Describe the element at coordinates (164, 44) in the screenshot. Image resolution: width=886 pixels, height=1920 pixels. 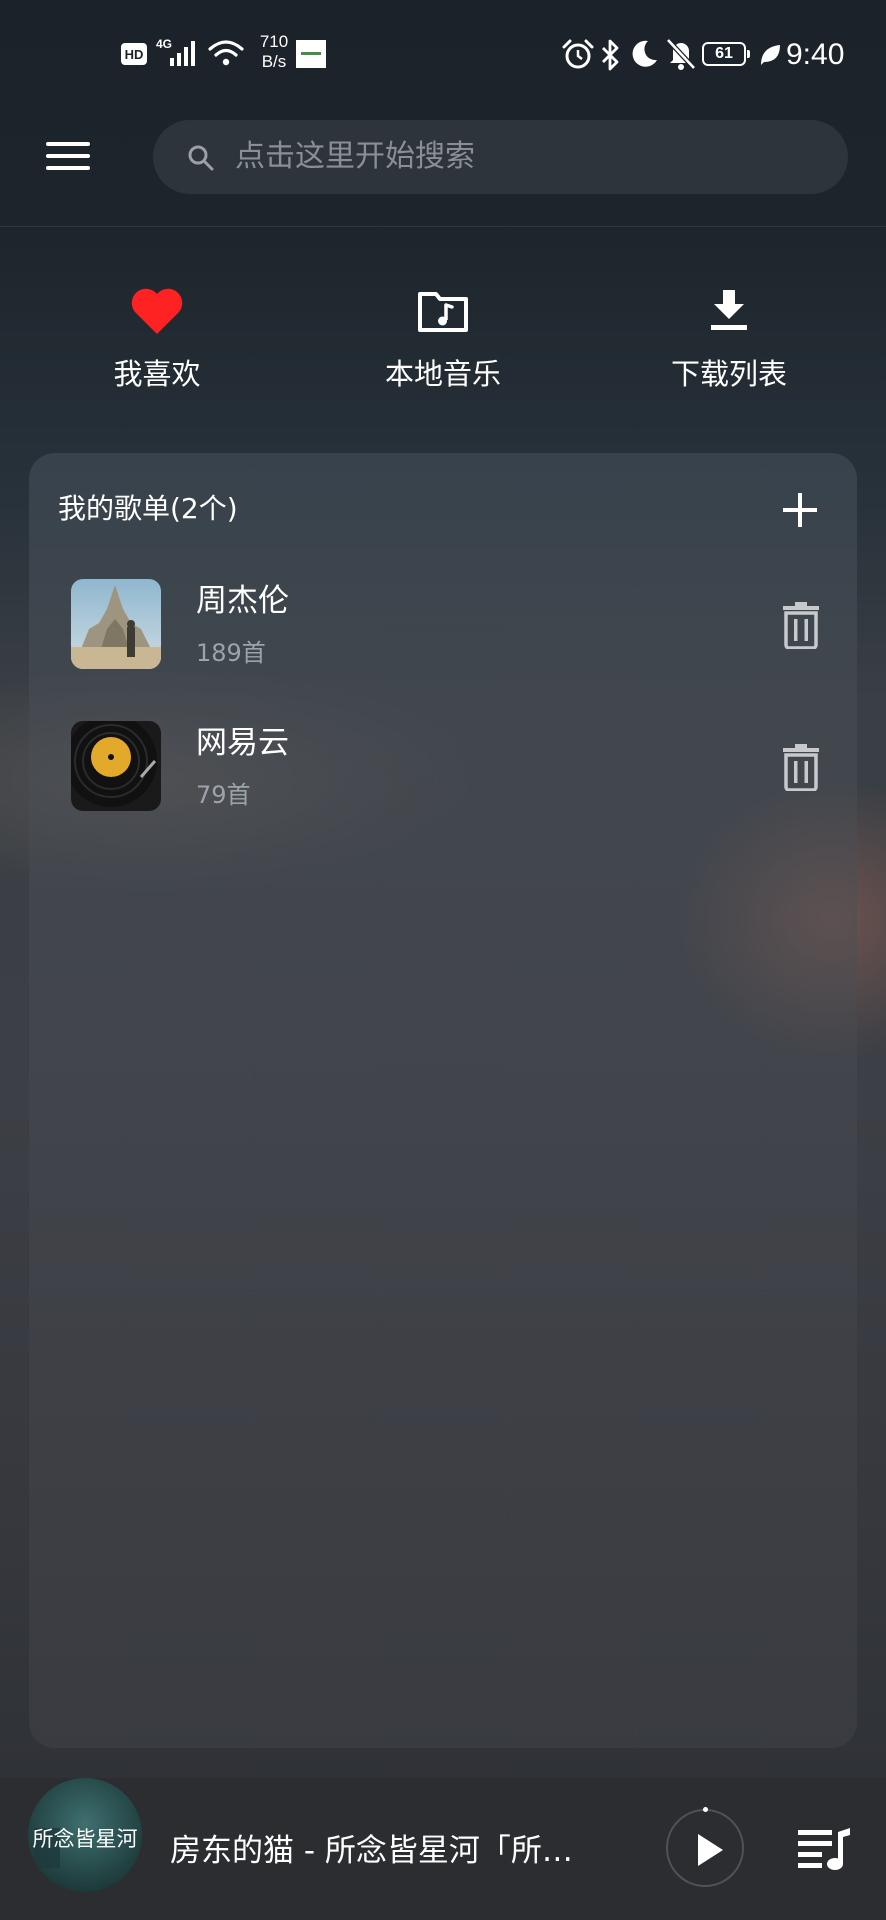
I see `svg-text: 4G` at that location.